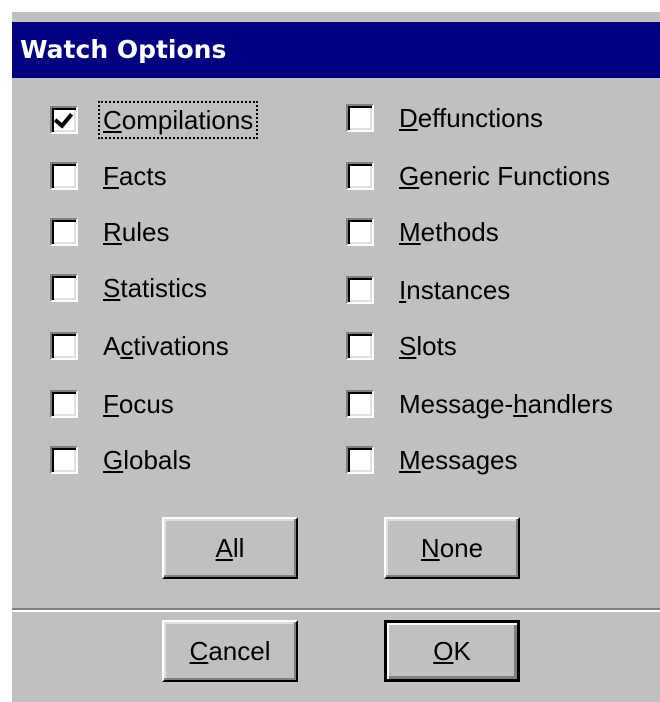 This screenshot has height=702, width=660. What do you see at coordinates (506, 404) in the screenshot?
I see `label-message-handlers: Message-handlers` at bounding box center [506, 404].